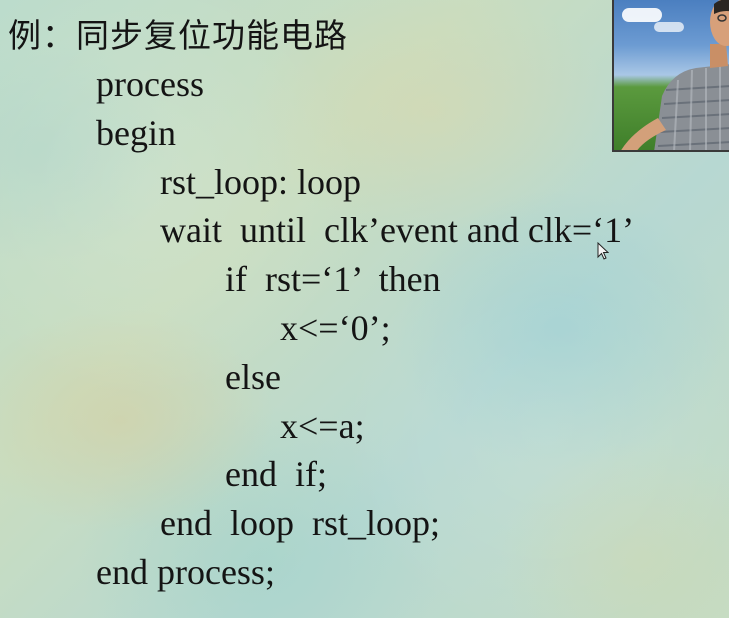 The width and height of the screenshot is (729, 618). Describe the element at coordinates (675, 75) in the screenshot. I see `presenter-video-icon` at that location.